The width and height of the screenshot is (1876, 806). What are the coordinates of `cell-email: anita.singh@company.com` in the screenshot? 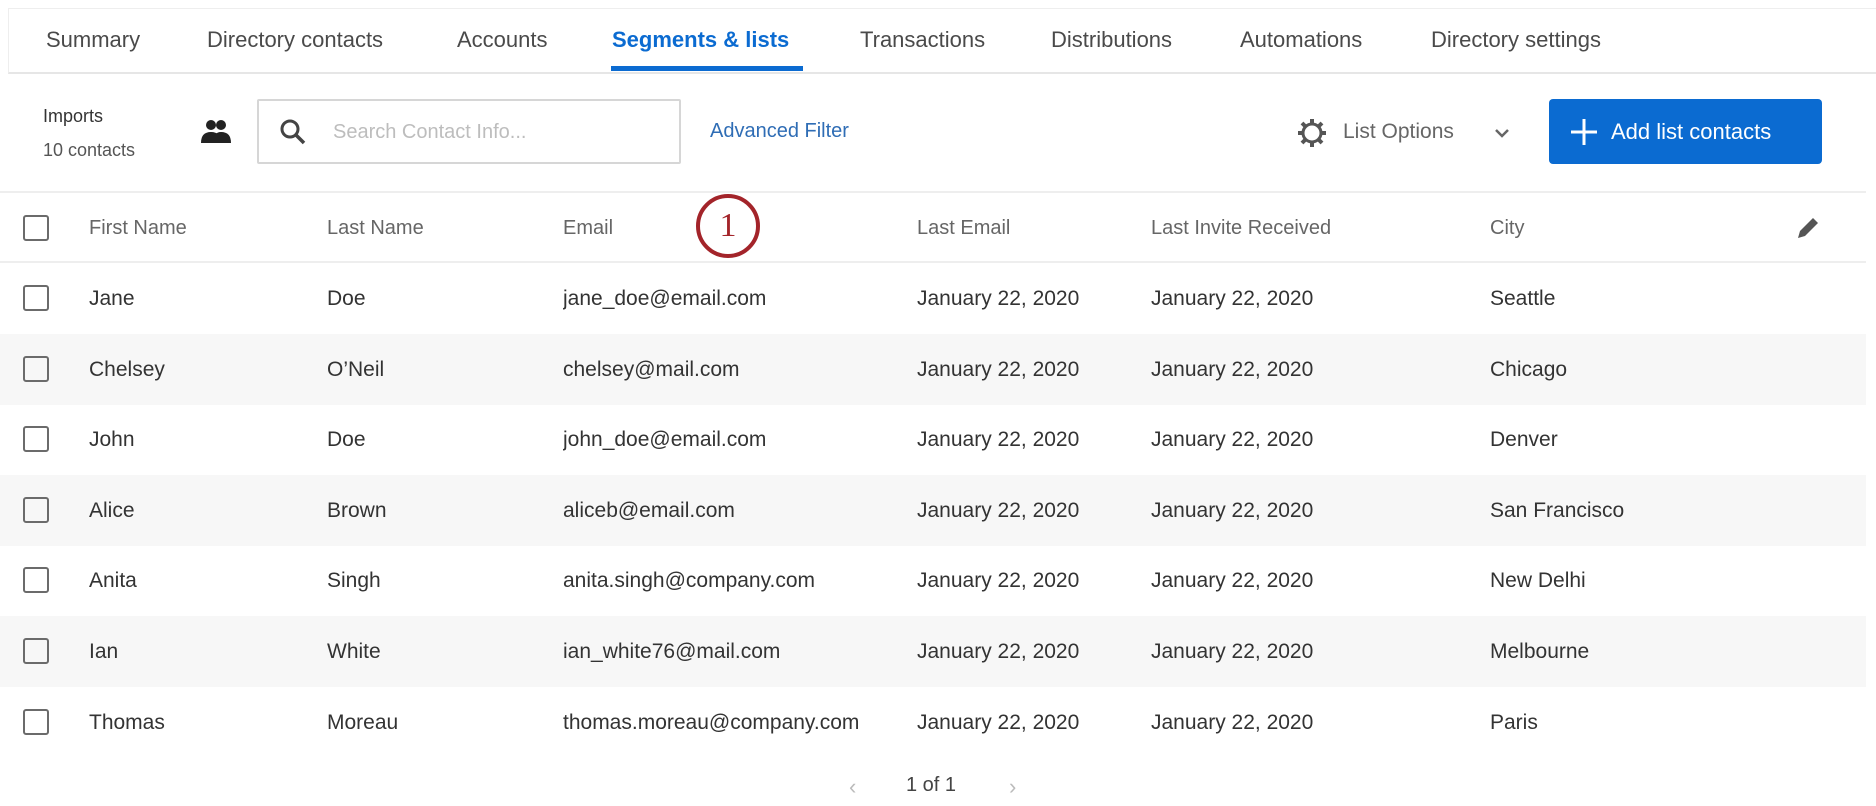 It's located at (689, 581).